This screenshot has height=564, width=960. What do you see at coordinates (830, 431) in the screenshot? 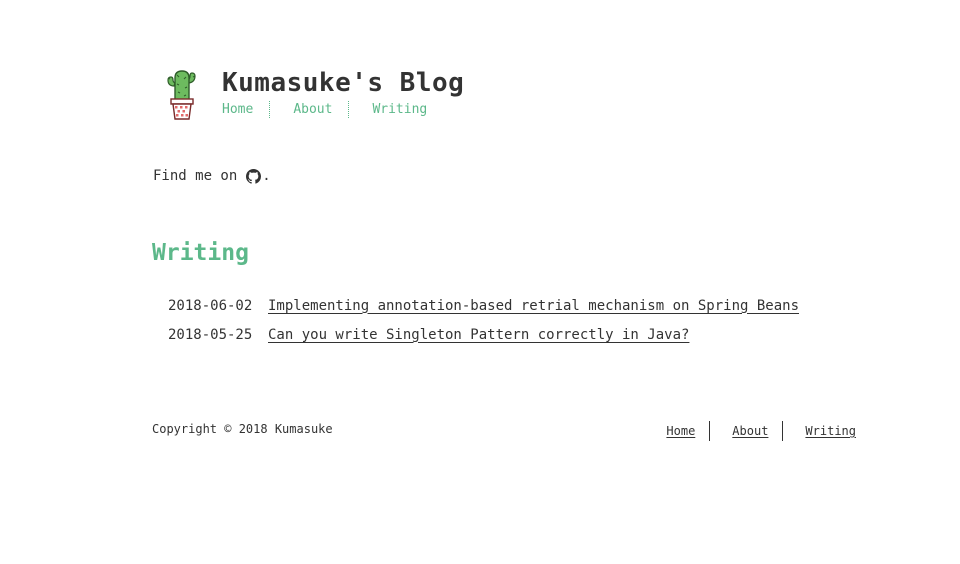
I see `footer-link-writing: Writing` at bounding box center [830, 431].